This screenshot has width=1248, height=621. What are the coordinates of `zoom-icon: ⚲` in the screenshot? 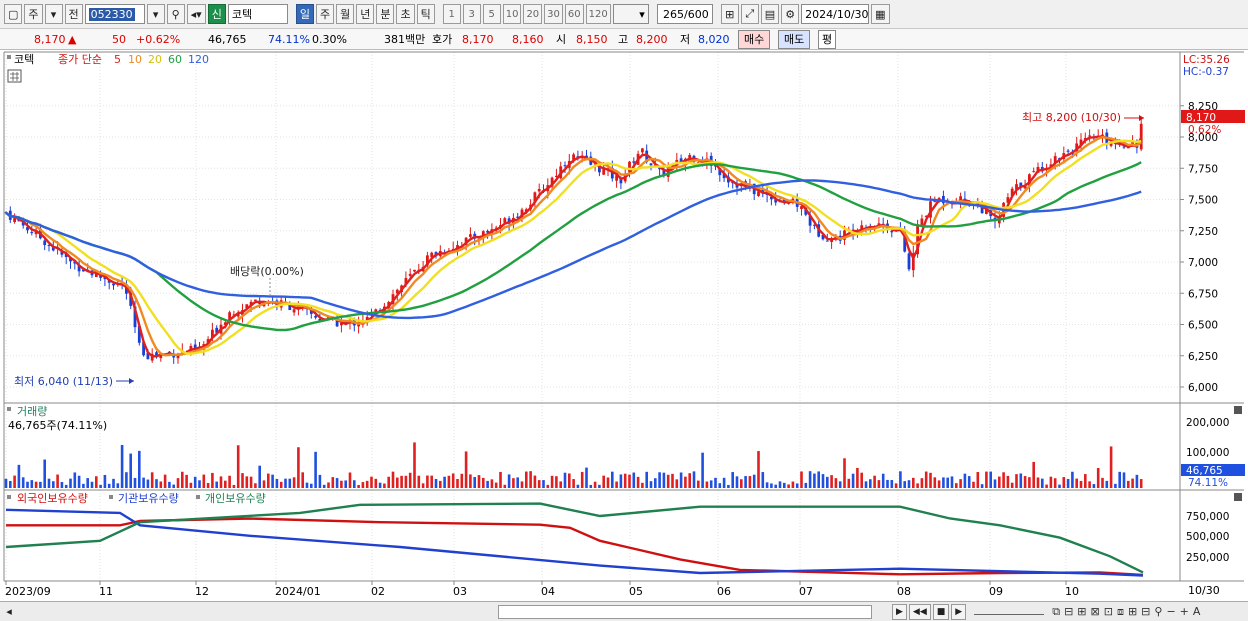 It's located at (1158, 612).